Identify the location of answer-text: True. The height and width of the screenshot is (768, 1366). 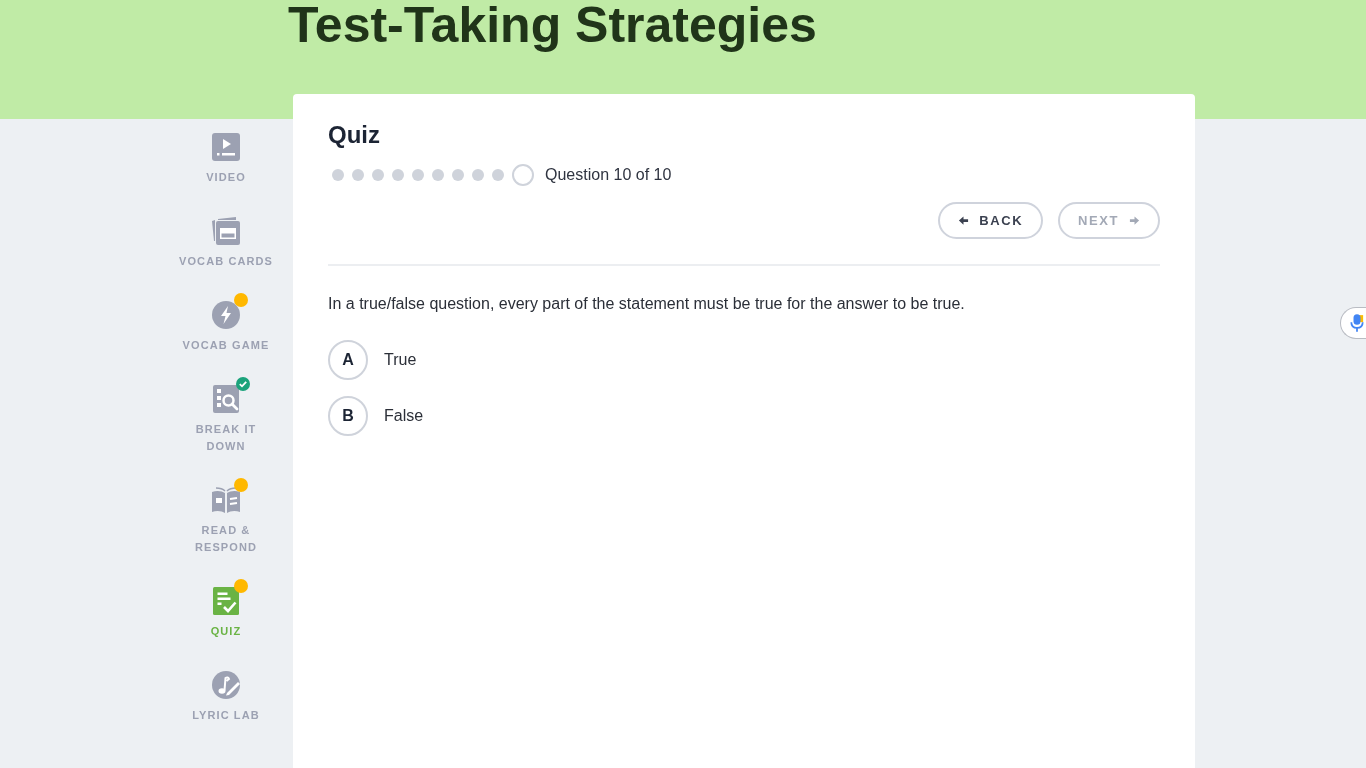
(400, 360).